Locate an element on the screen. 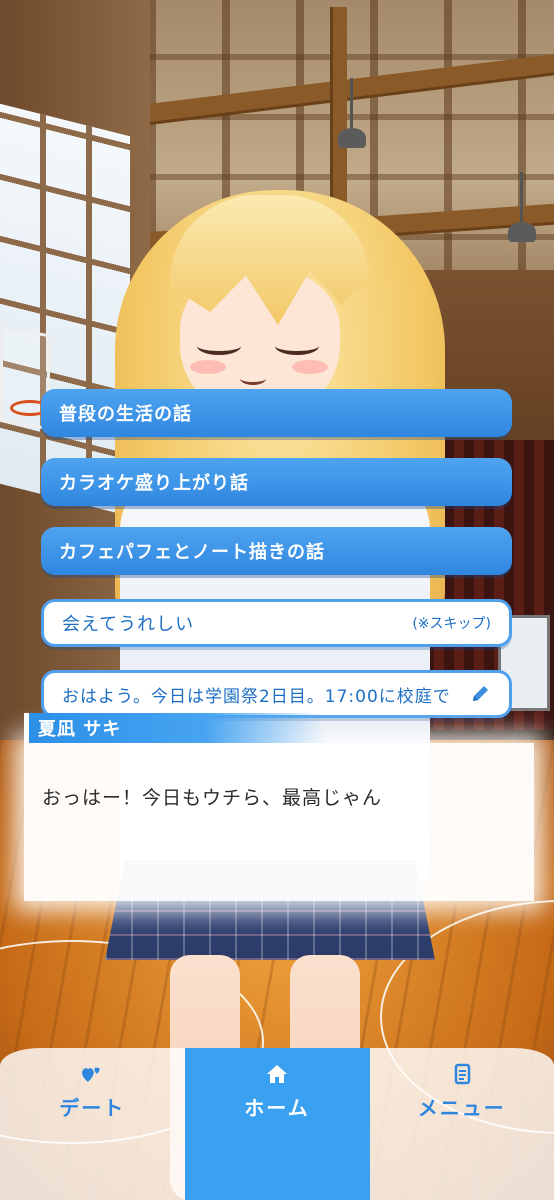  choice-label: カラオケ盛り上がり話 is located at coordinates (154, 483).